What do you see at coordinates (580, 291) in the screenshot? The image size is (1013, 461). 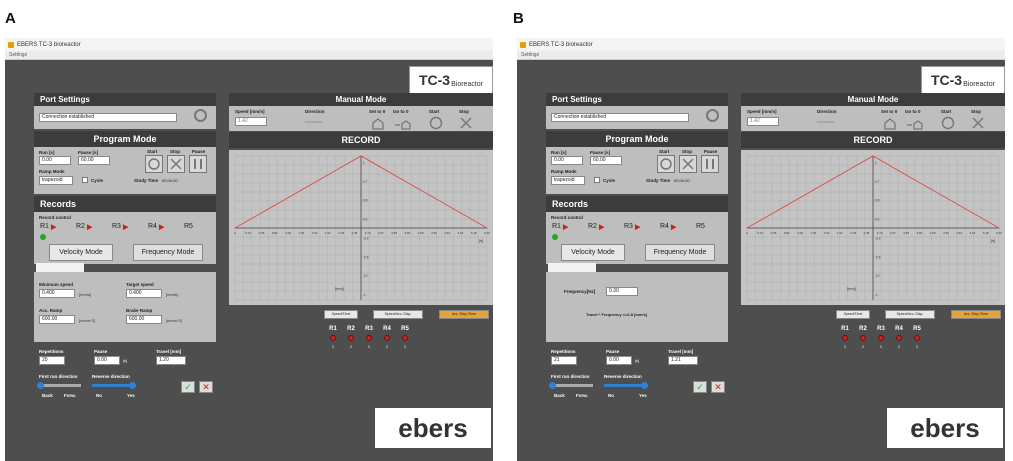 I see `frequency-label: Frequency[Hz]` at bounding box center [580, 291].